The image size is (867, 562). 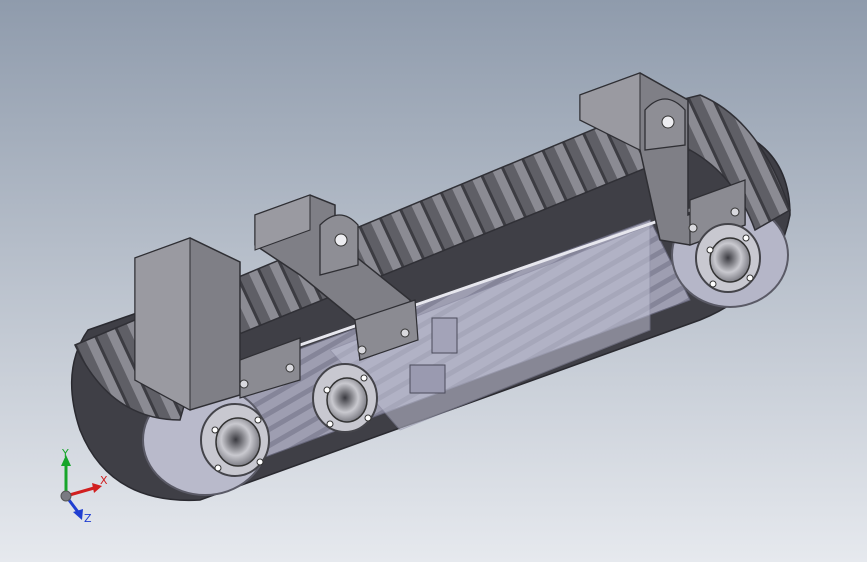 What do you see at coordinates (728, 258) in the screenshot?
I see `wheel-hub-rear` at bounding box center [728, 258].